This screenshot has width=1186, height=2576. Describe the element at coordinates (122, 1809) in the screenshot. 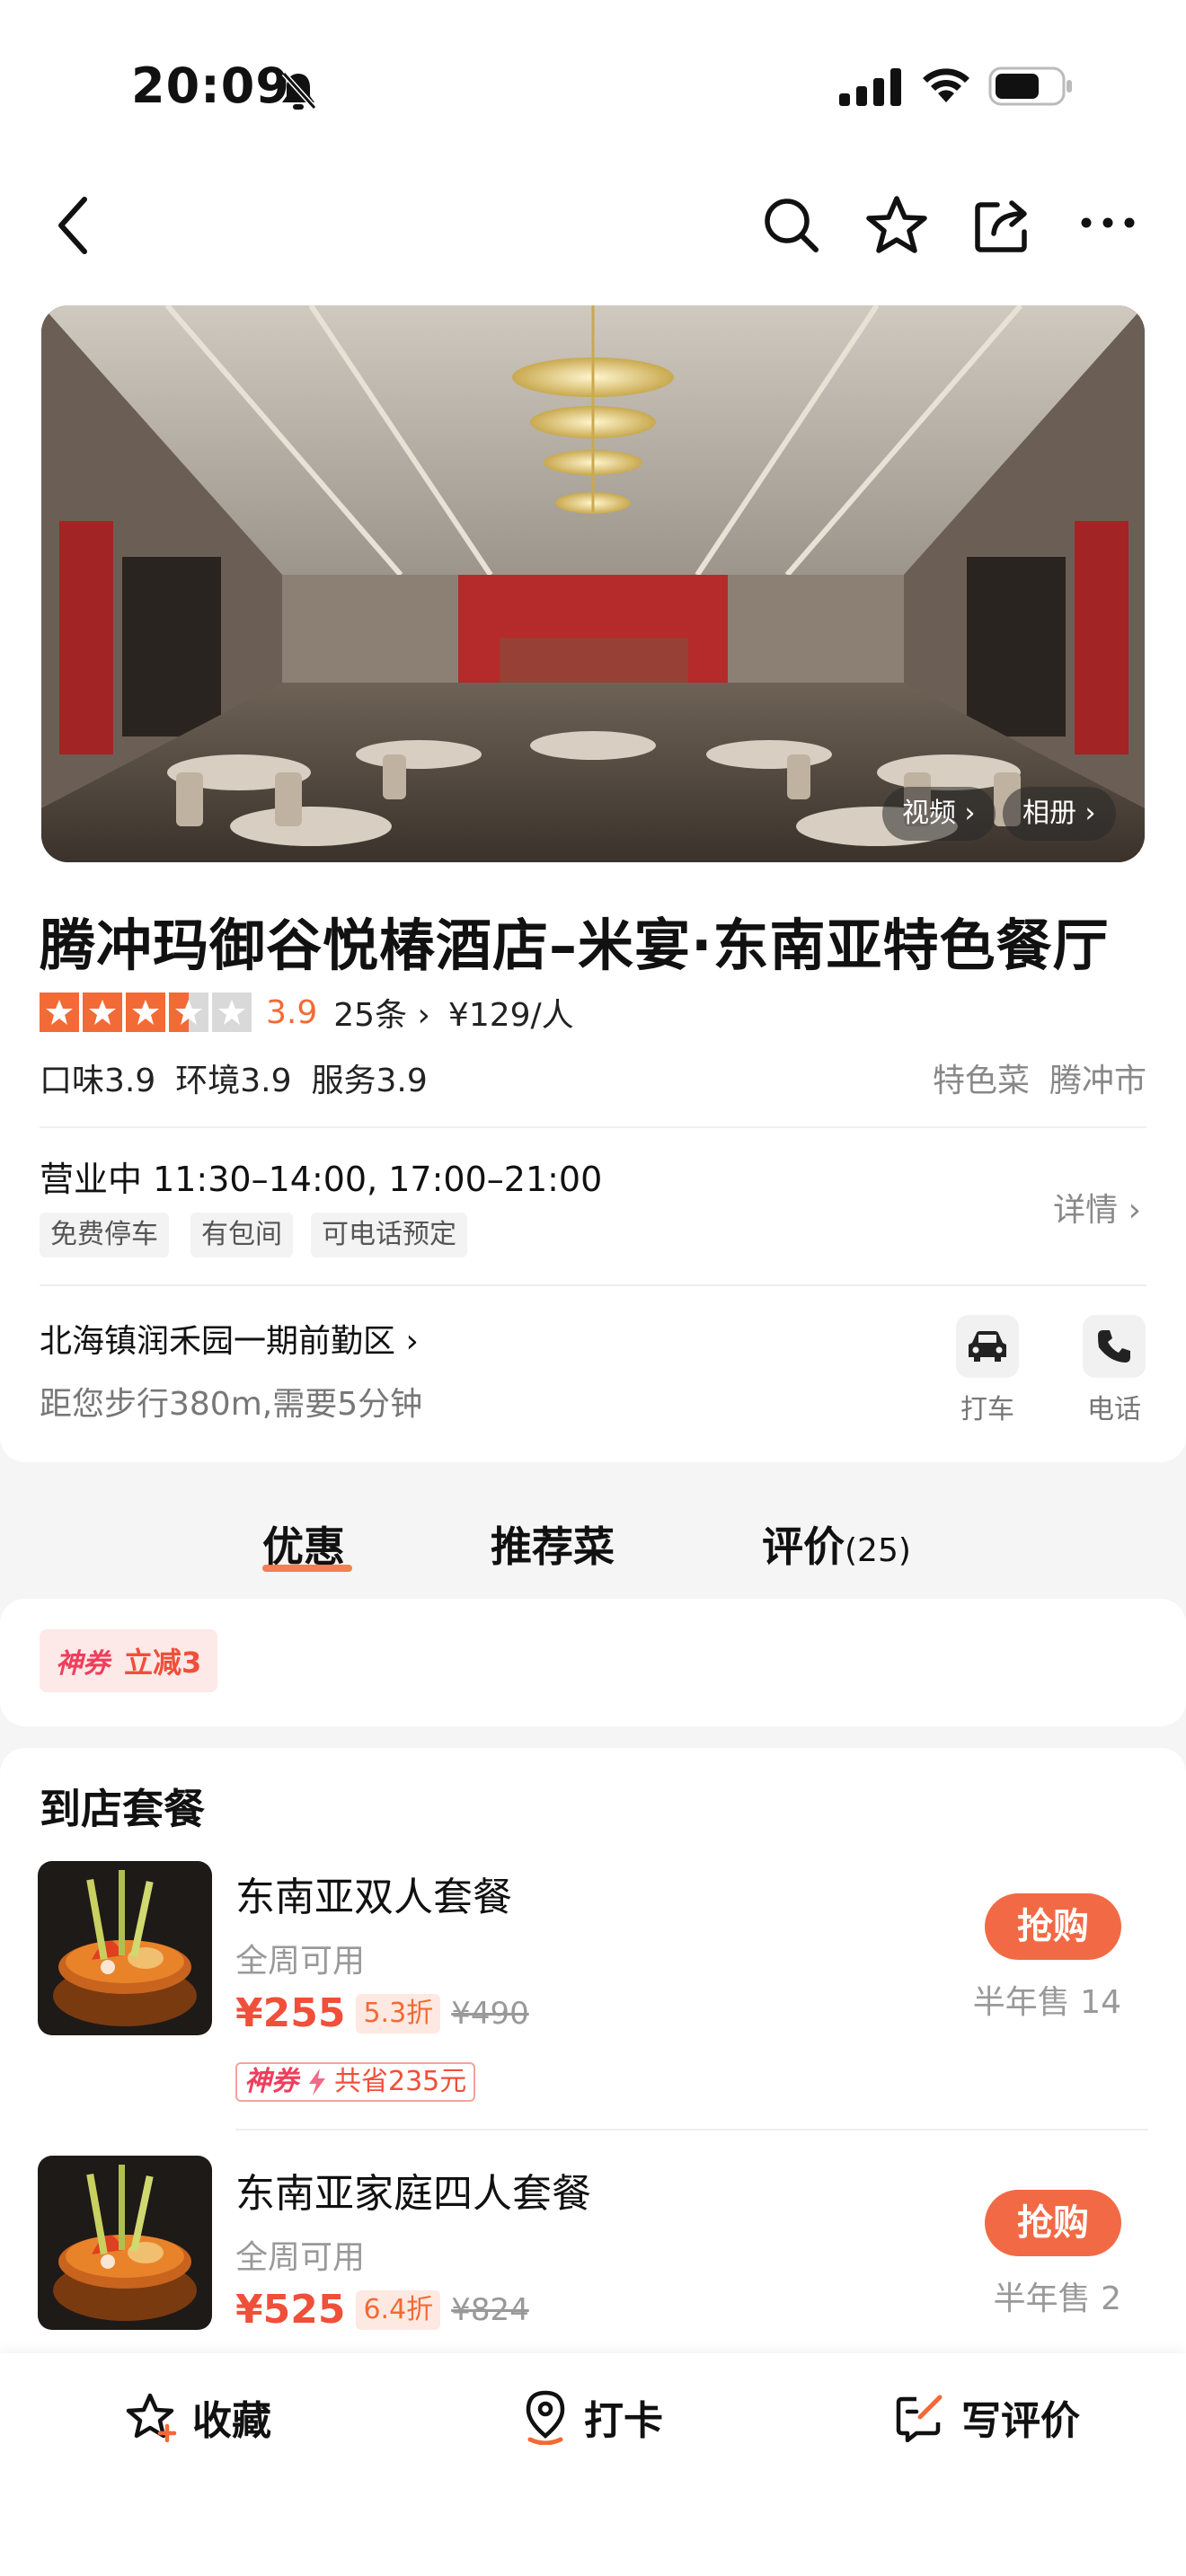

I see `section-title: 到店套餐` at that location.